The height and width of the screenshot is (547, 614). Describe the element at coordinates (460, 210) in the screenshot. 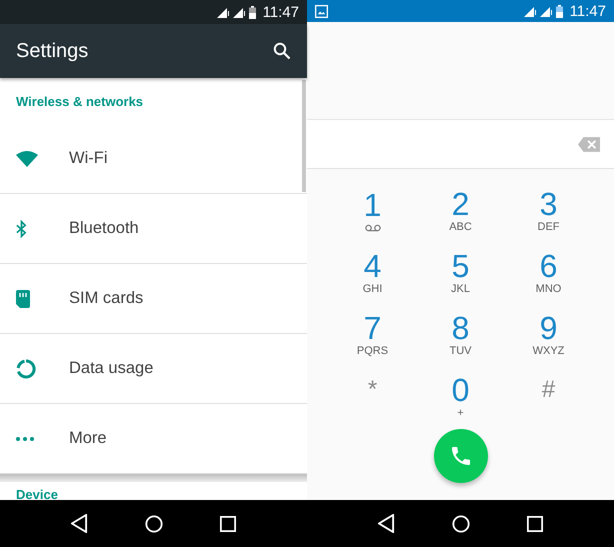

I see `dialpad-key: 2 ABC` at that location.